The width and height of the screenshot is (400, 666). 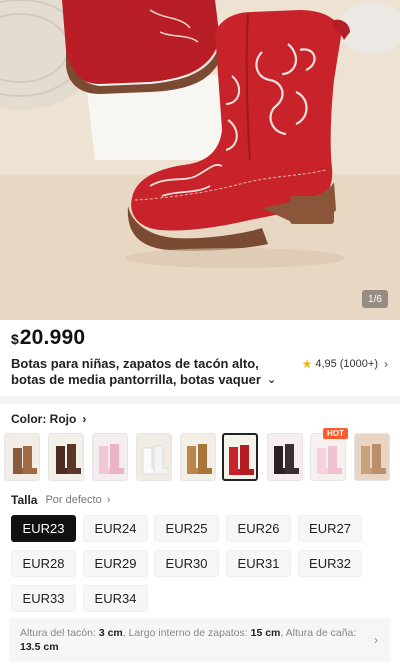 I want to click on size-option-eur32: EUR32, so click(x=330, y=563).